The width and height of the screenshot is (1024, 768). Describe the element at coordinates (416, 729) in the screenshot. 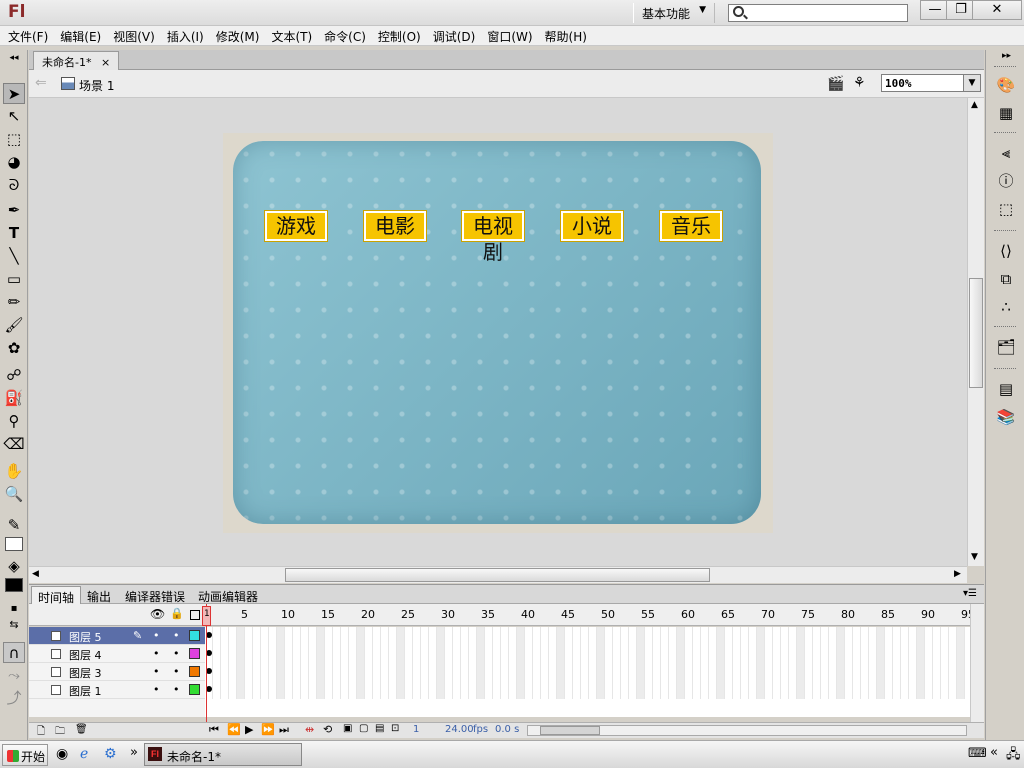

I see `current-frame-value: 1` at that location.